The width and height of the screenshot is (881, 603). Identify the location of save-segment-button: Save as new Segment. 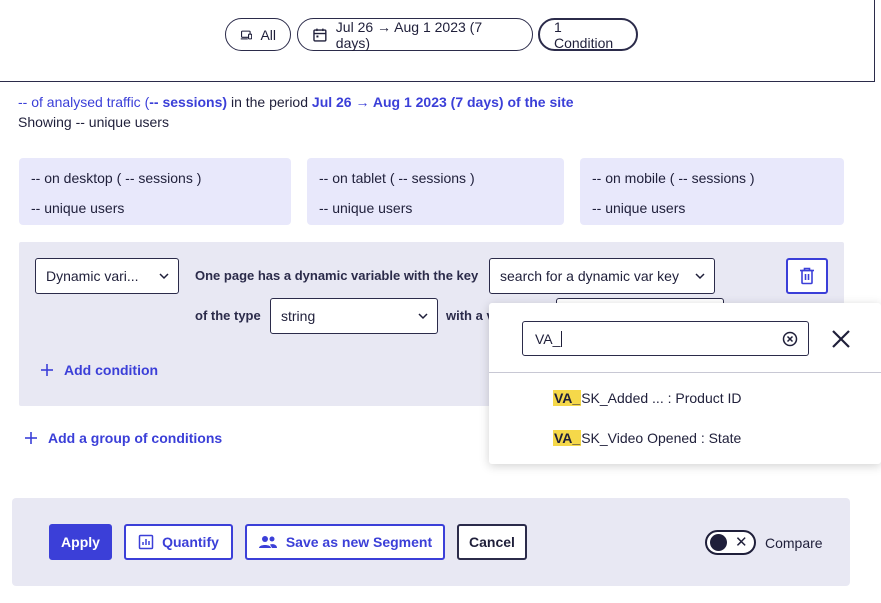
(345, 542).